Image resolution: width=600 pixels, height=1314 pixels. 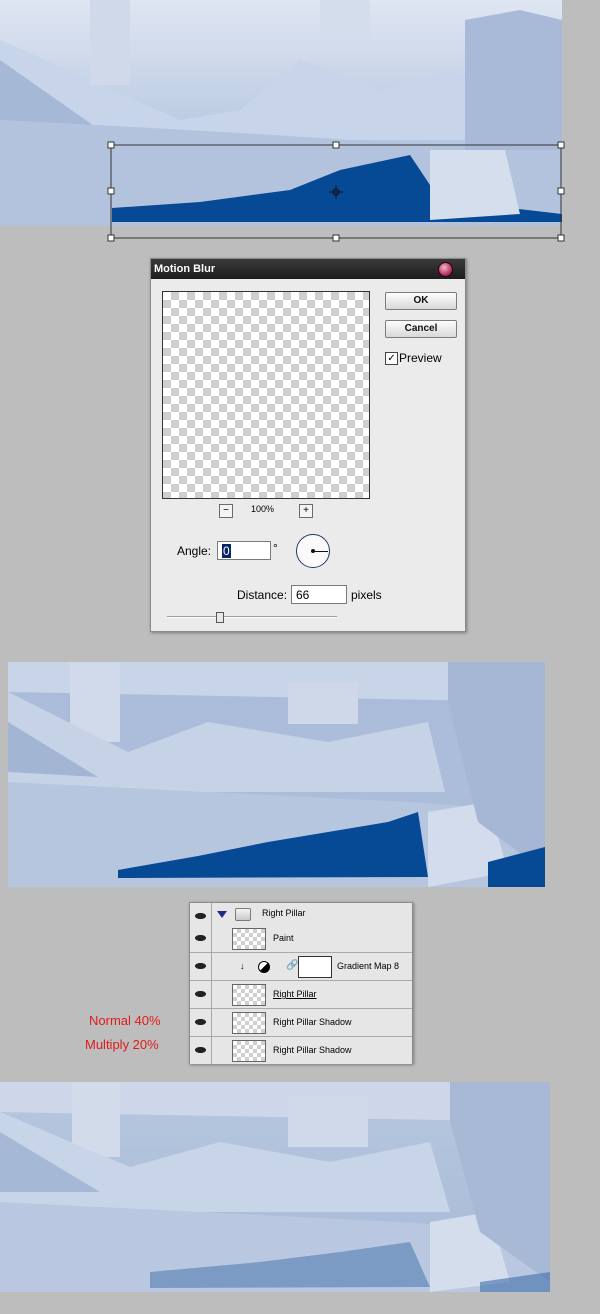 What do you see at coordinates (222, 914) in the screenshot?
I see `expand-triangle-icon` at bounding box center [222, 914].